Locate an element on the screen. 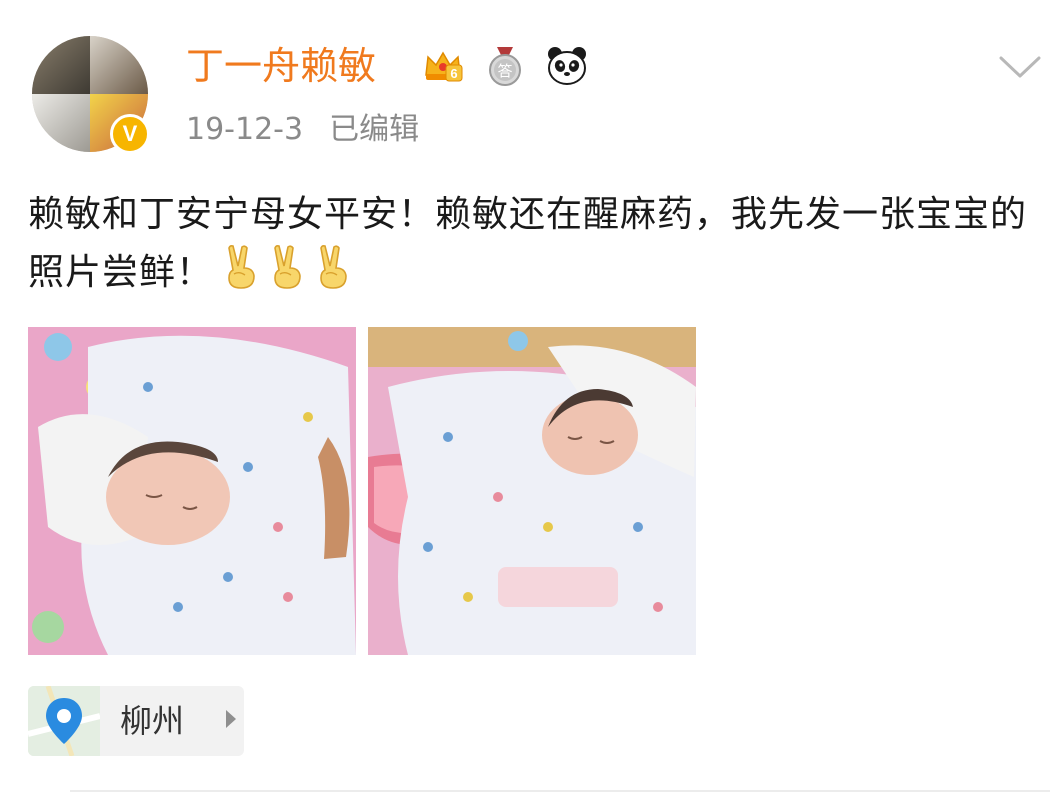  post-meta: 19-12-3 已编辑 is located at coordinates (302, 130).